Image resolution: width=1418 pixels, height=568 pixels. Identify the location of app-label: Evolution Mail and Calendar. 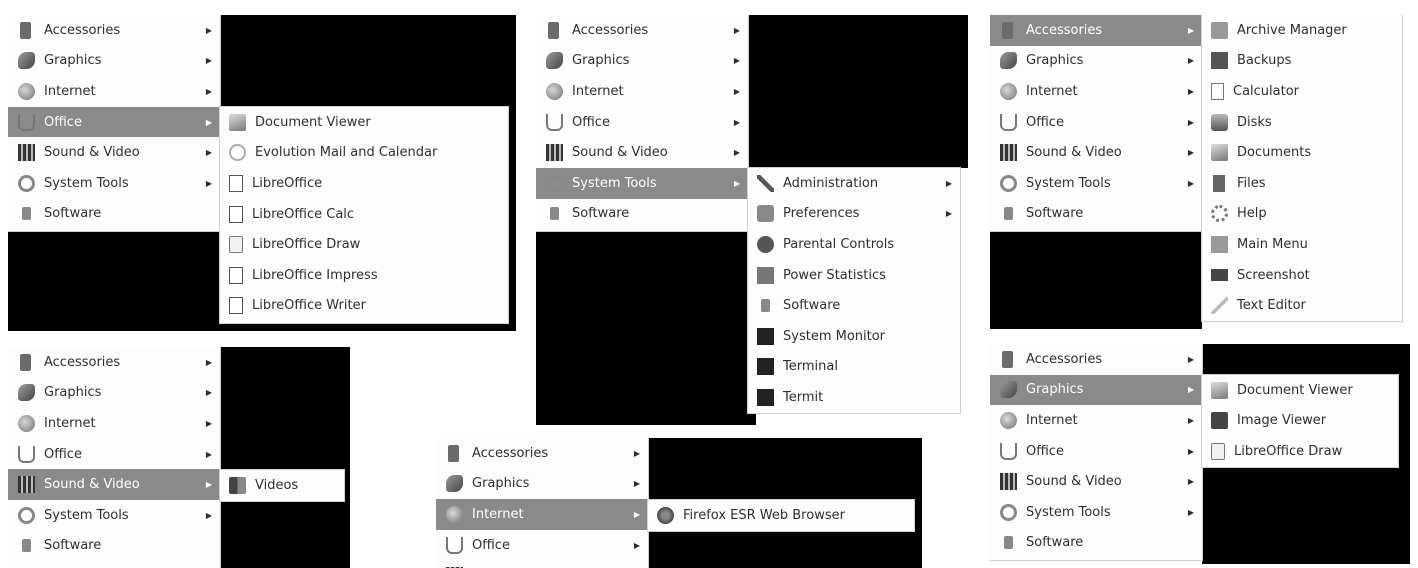
(346, 153).